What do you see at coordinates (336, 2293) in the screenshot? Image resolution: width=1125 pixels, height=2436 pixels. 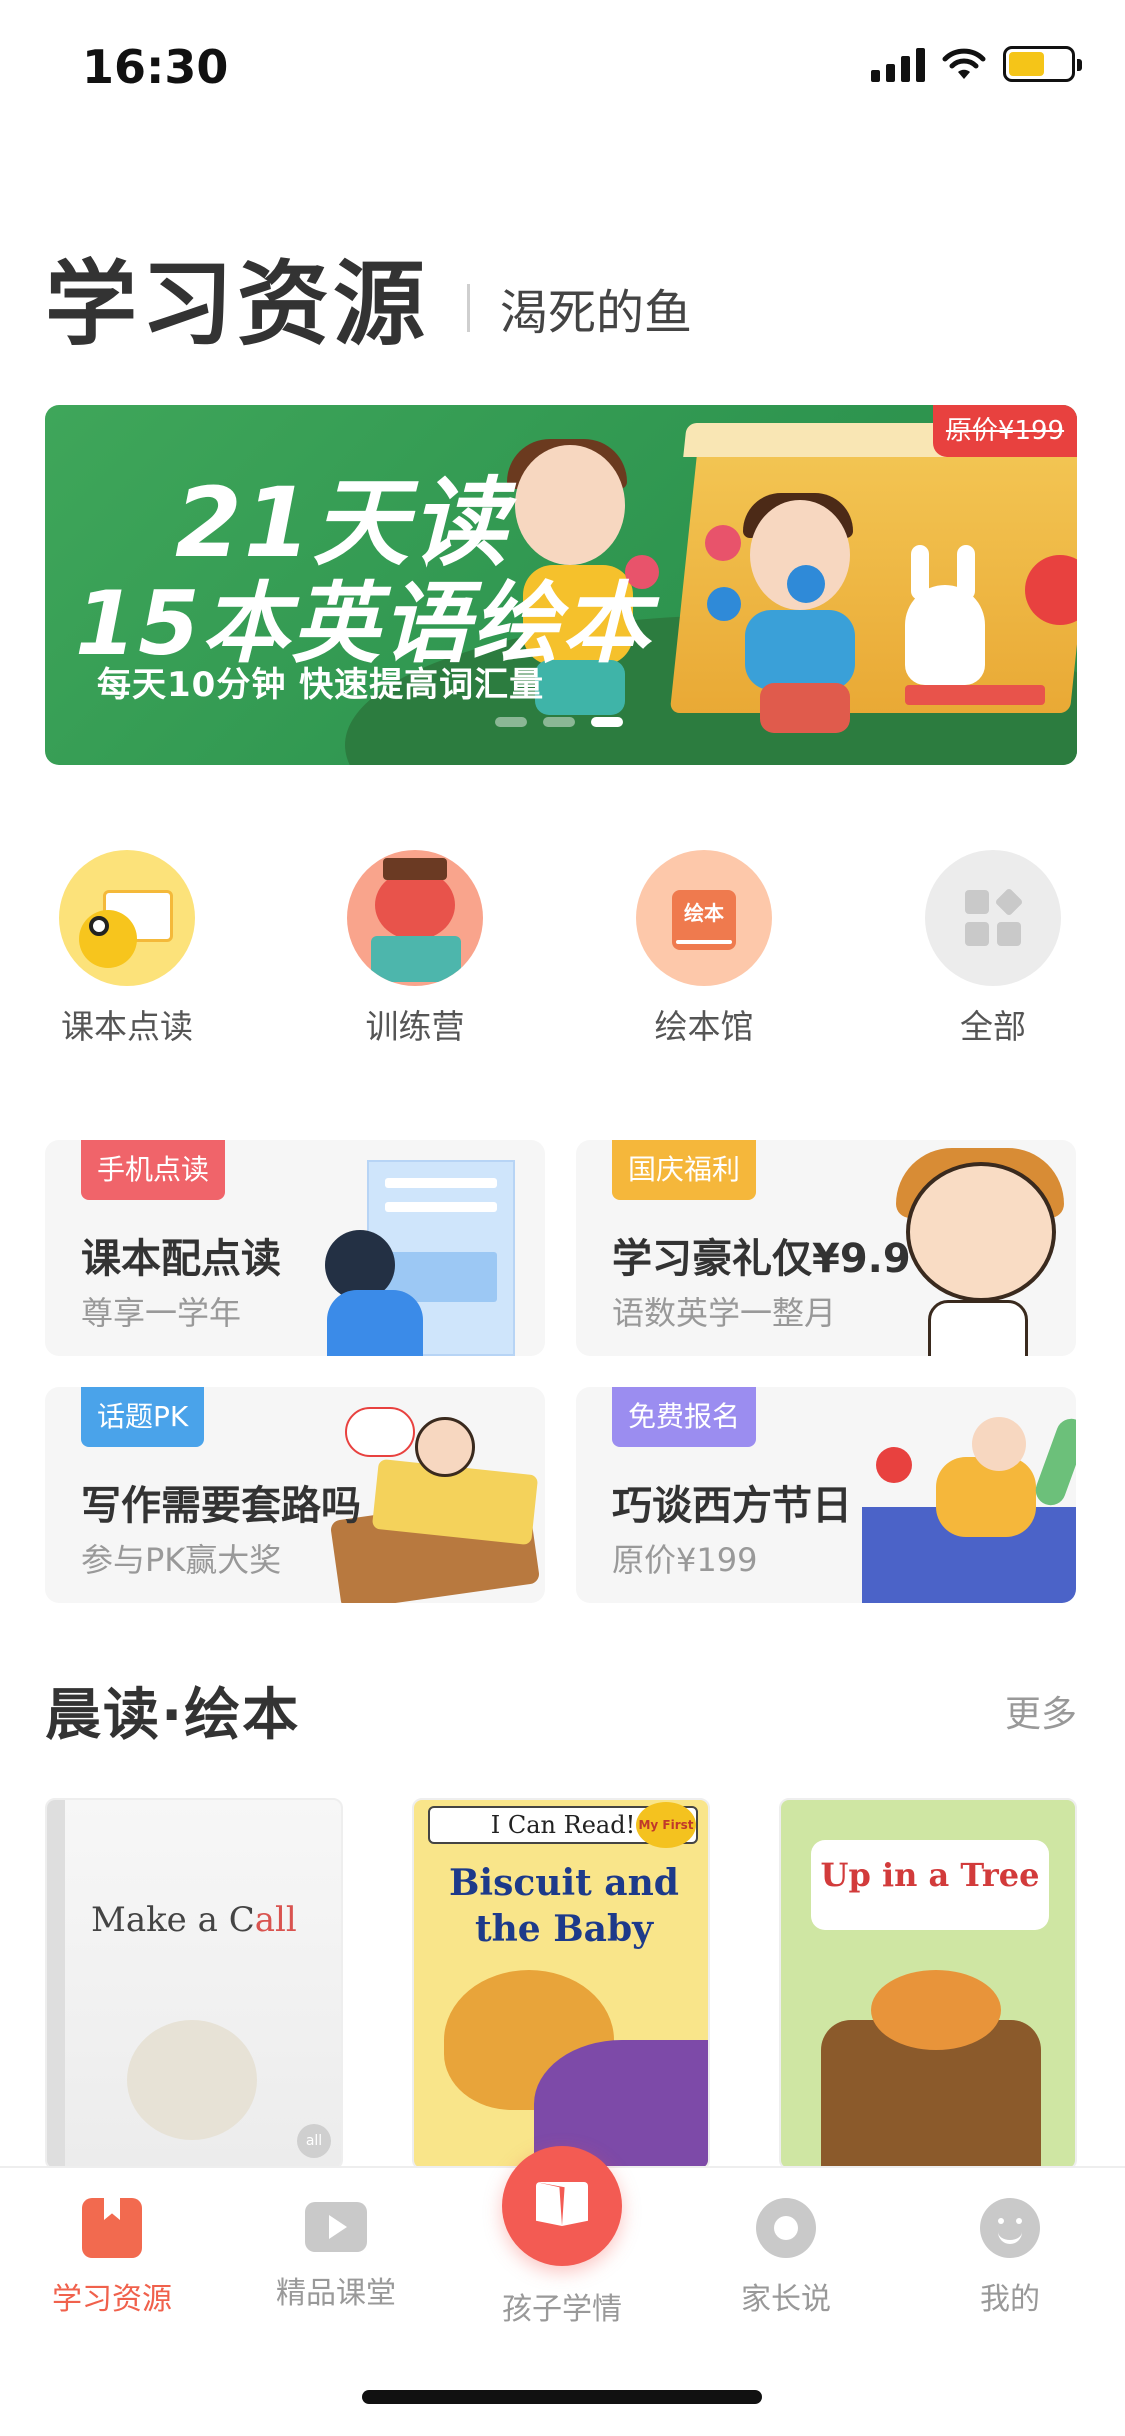 I see `tab-label: 精品课堂` at bounding box center [336, 2293].